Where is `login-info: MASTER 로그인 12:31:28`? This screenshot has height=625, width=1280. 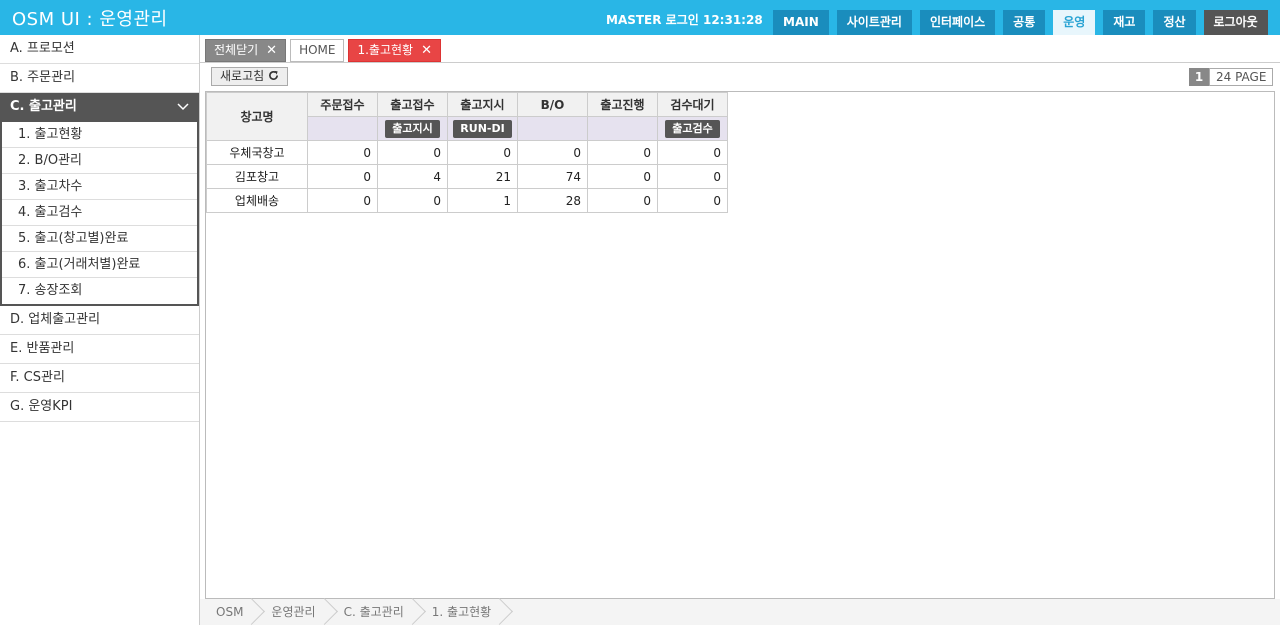
login-info: MASTER 로그인 12:31:28 is located at coordinates (684, 20).